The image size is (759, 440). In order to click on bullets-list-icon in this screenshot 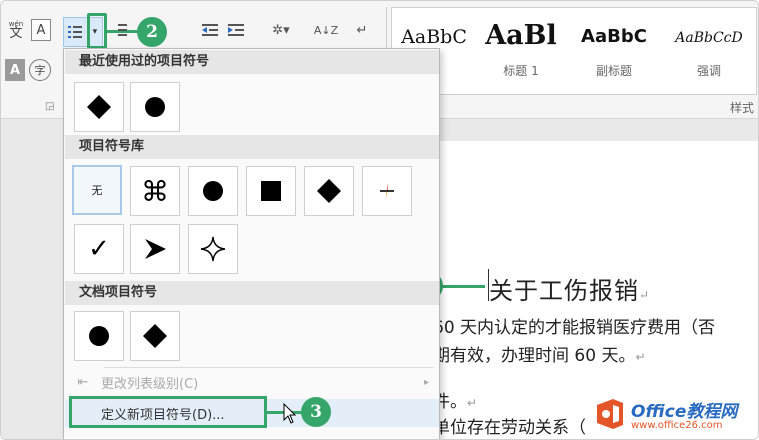, I will do `click(75, 32)`.